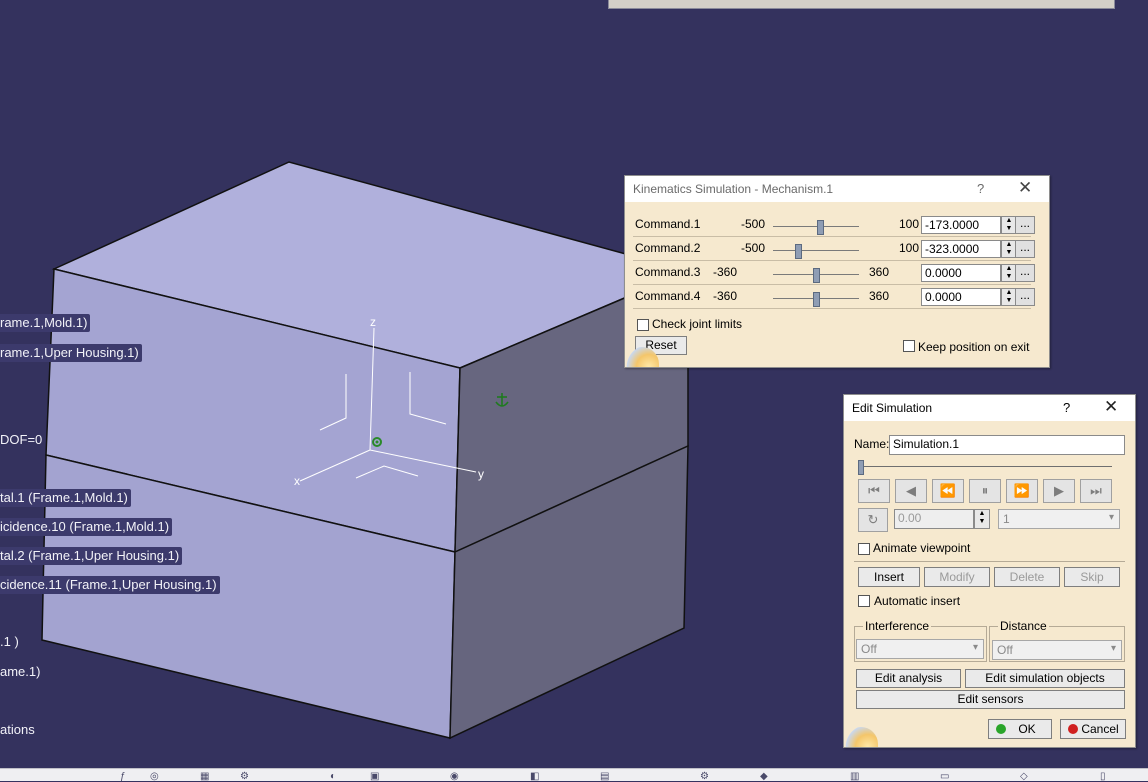 This screenshot has width=1148, height=782. What do you see at coordinates (1059, 491) in the screenshot?
I see `step-forward-icon: ▶` at bounding box center [1059, 491].